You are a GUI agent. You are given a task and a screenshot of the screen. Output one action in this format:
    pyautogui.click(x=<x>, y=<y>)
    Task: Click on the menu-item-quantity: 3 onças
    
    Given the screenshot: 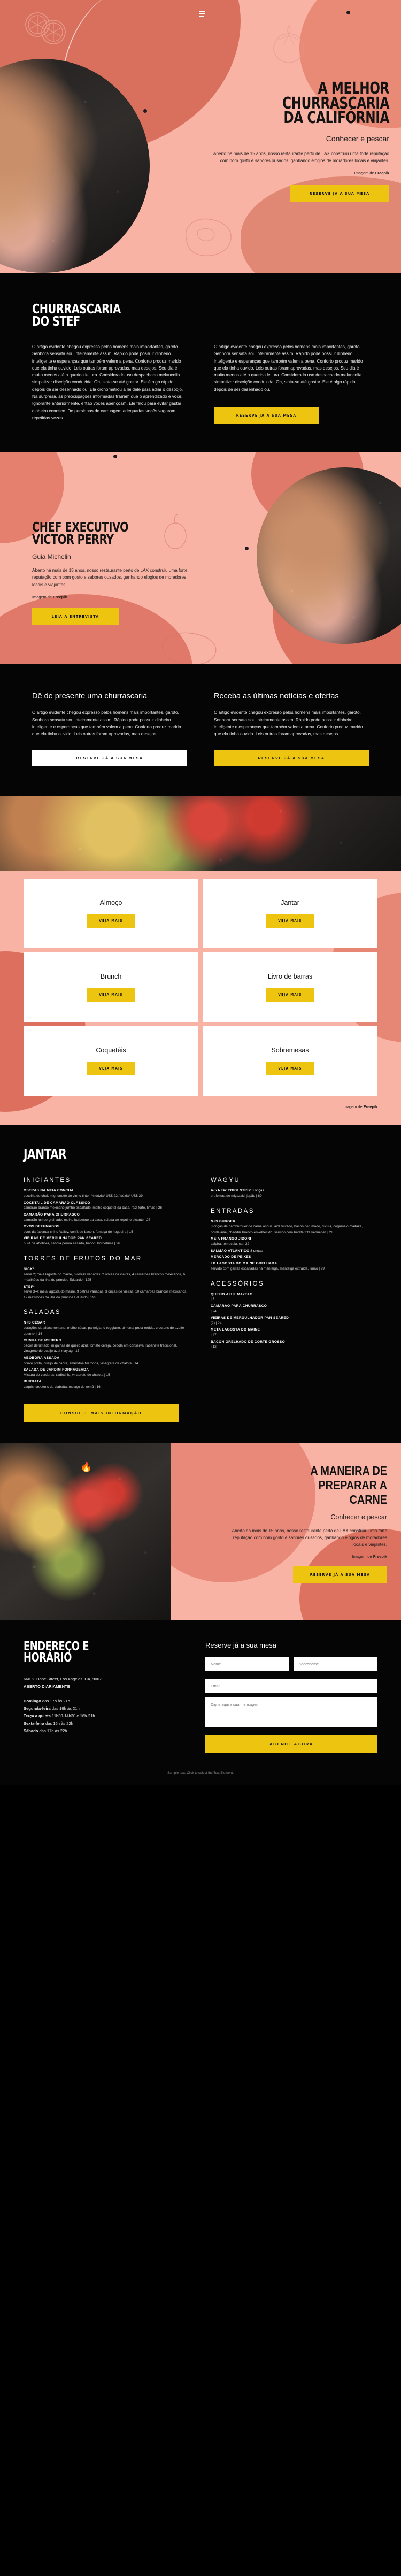 What is the action you would take?
    pyautogui.click(x=257, y=1191)
    